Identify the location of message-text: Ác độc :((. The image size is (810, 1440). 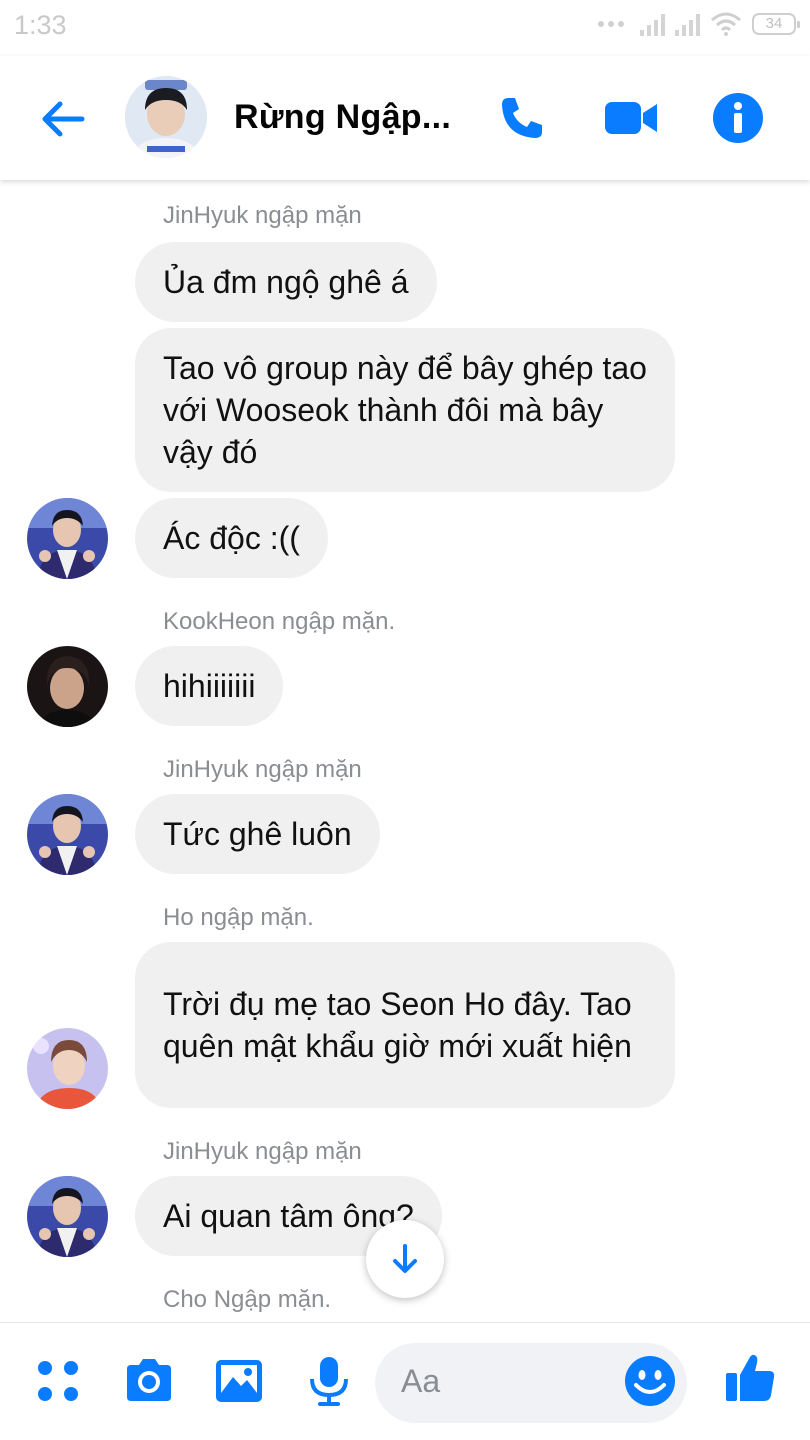
(231, 538).